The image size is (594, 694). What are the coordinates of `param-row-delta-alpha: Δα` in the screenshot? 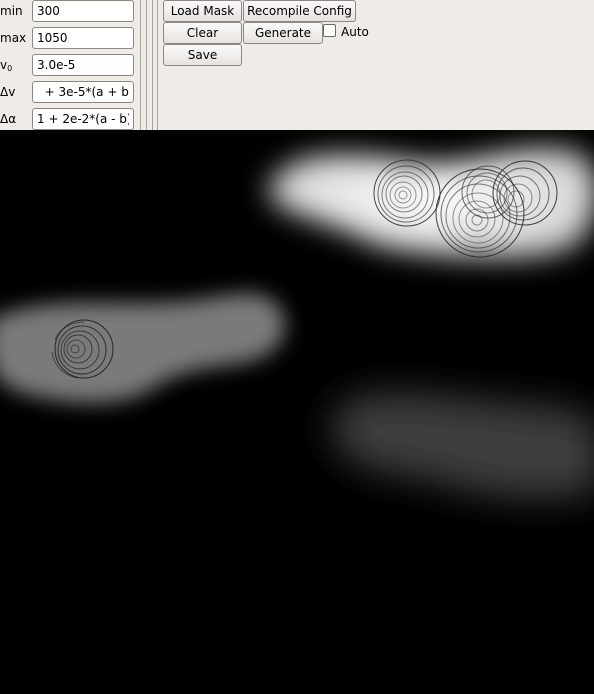 It's located at (68, 119).